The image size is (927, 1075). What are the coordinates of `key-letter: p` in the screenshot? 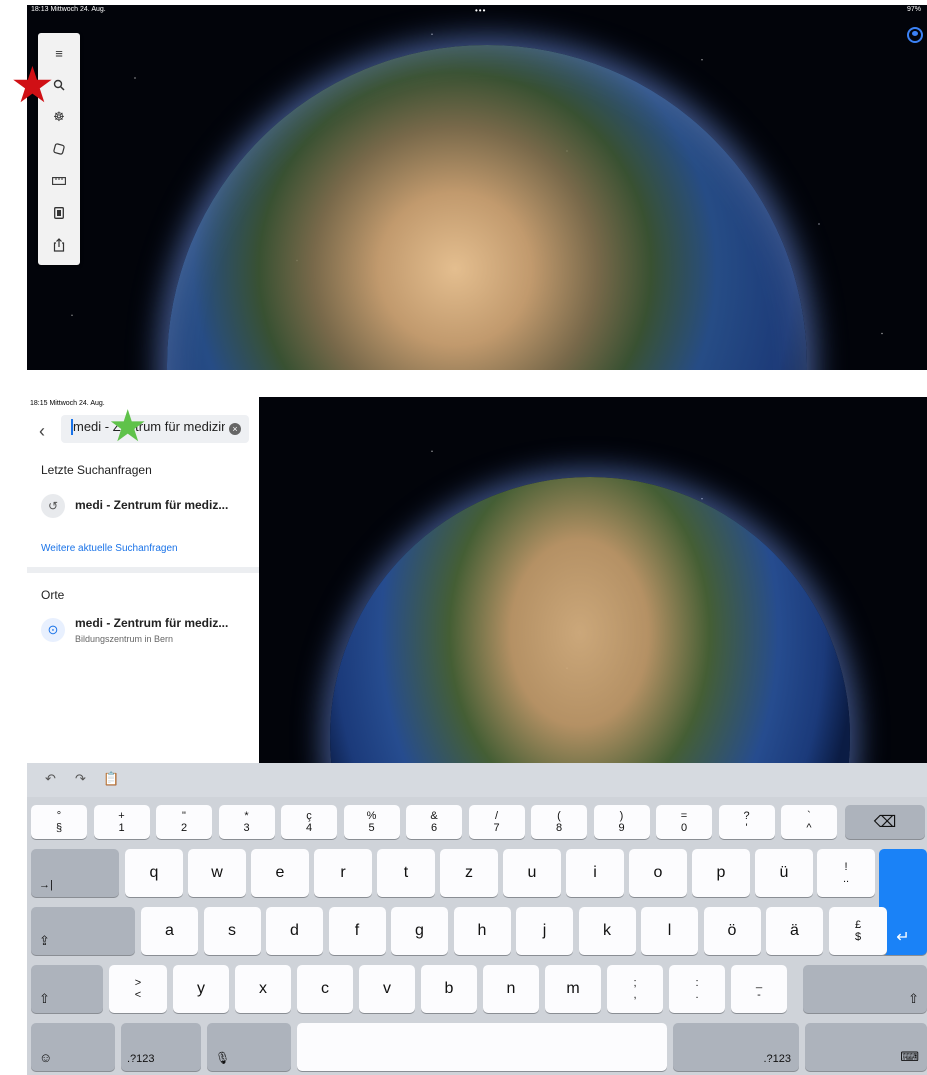 It's located at (721, 873).